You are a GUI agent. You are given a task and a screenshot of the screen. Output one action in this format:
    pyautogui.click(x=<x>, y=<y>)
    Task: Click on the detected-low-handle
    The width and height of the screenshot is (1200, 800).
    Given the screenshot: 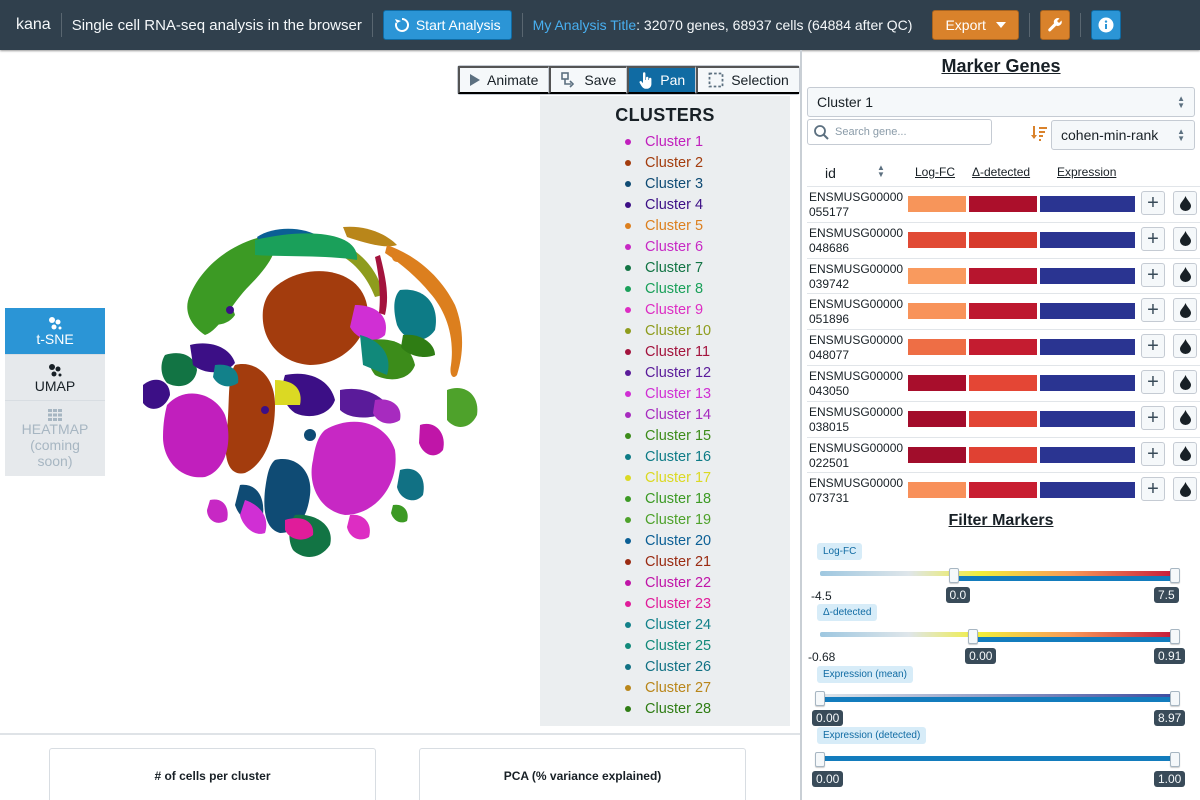 What is the action you would take?
    pyautogui.click(x=973, y=636)
    